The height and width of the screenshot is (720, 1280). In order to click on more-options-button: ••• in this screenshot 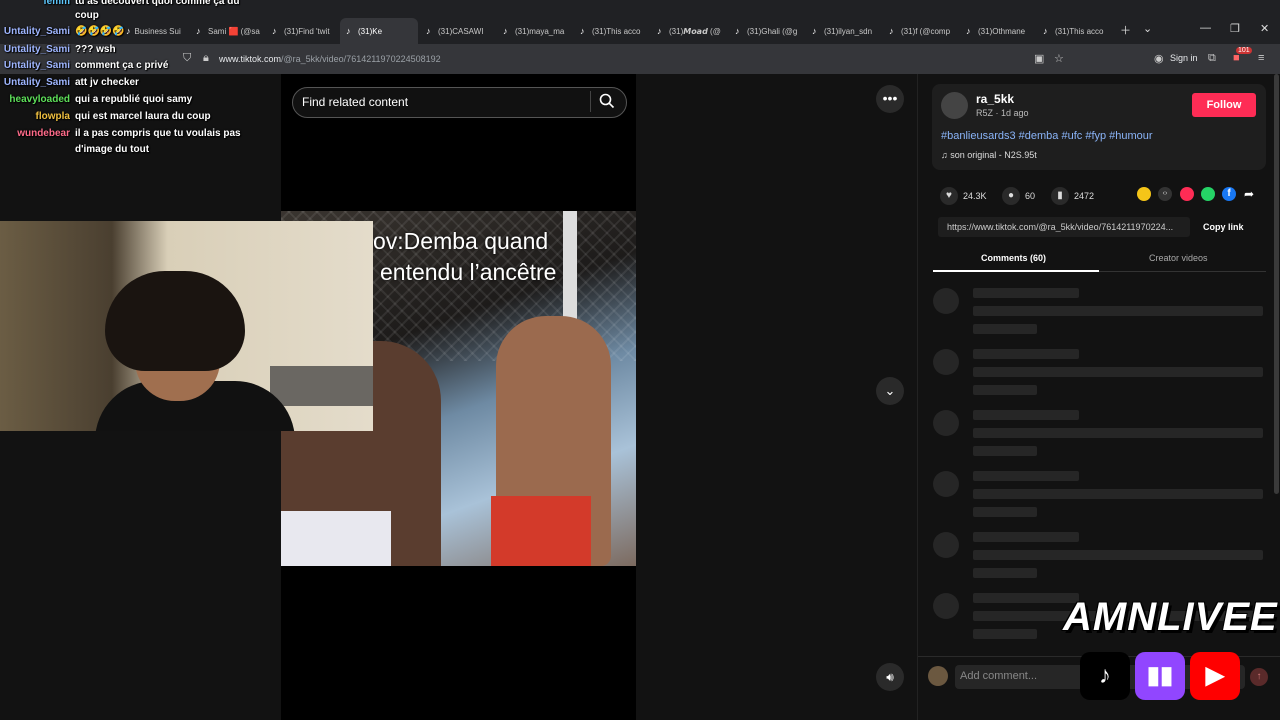, I will do `click(890, 99)`.